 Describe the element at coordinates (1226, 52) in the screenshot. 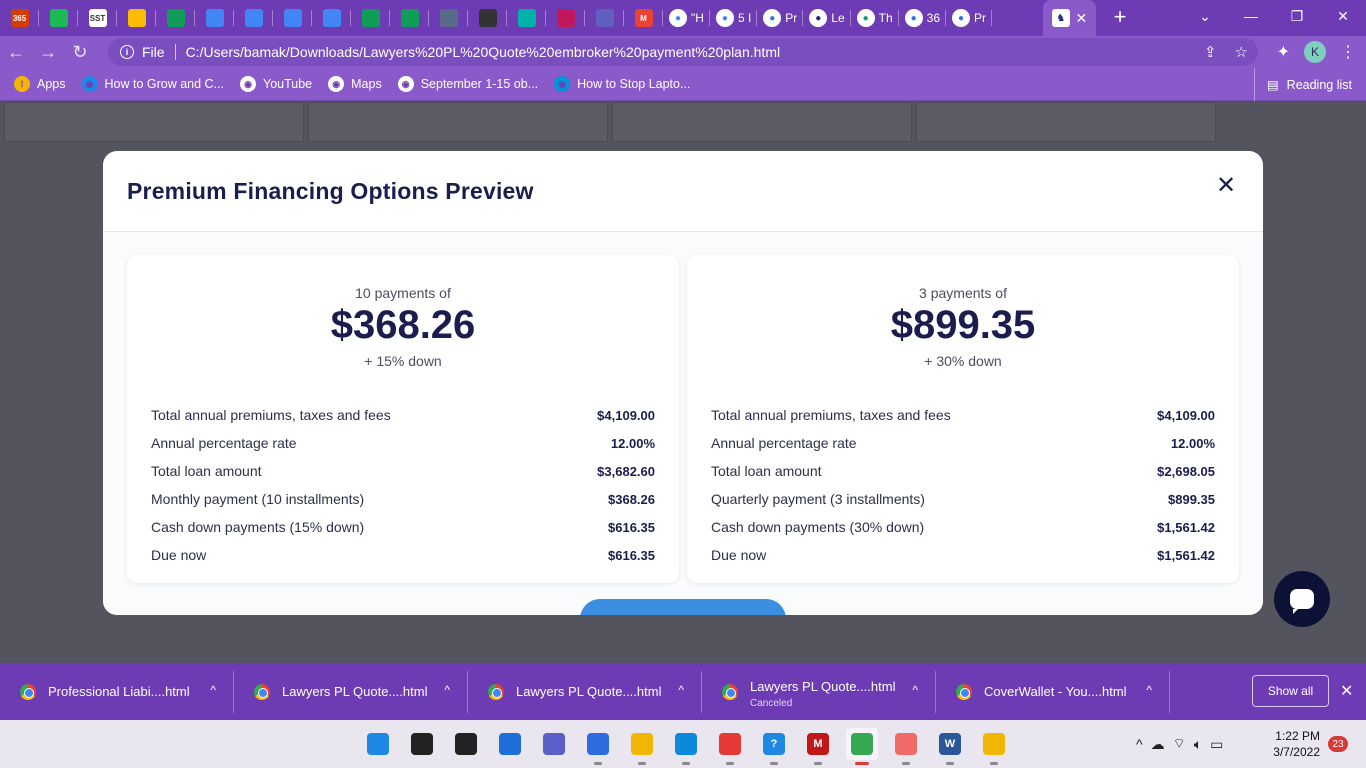

I see `omnibox-actions: ⇪ ☆` at that location.